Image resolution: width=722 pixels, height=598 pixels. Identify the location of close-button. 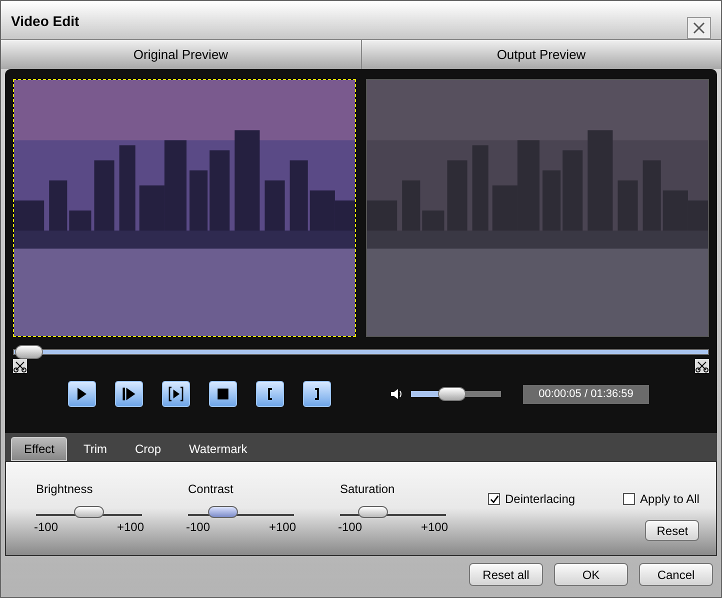
(699, 28).